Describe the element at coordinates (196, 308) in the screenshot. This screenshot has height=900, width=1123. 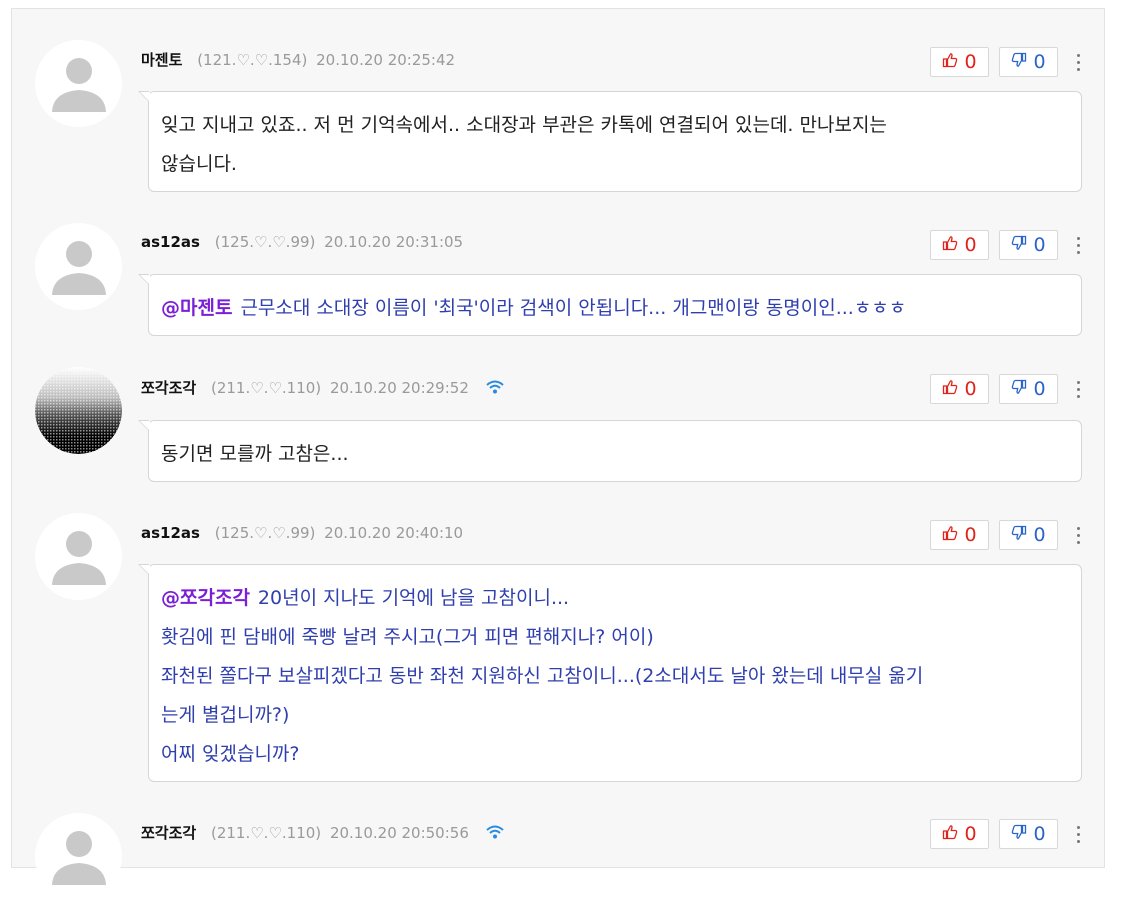
I see `user-mention-link: @마젠토` at that location.